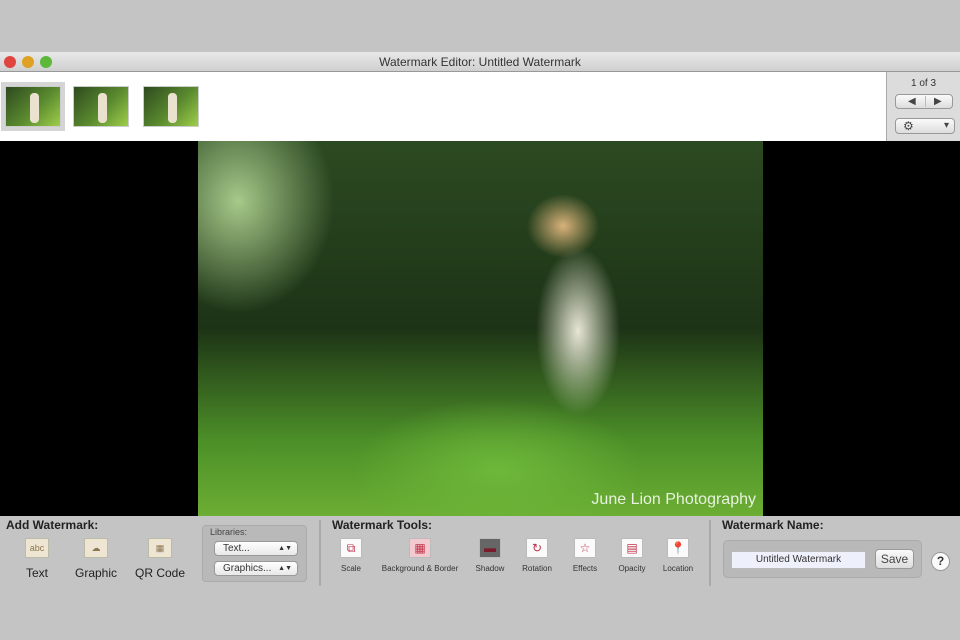  I want to click on window-title: Watermark Editor: Untitled Watermark, so click(480, 62).